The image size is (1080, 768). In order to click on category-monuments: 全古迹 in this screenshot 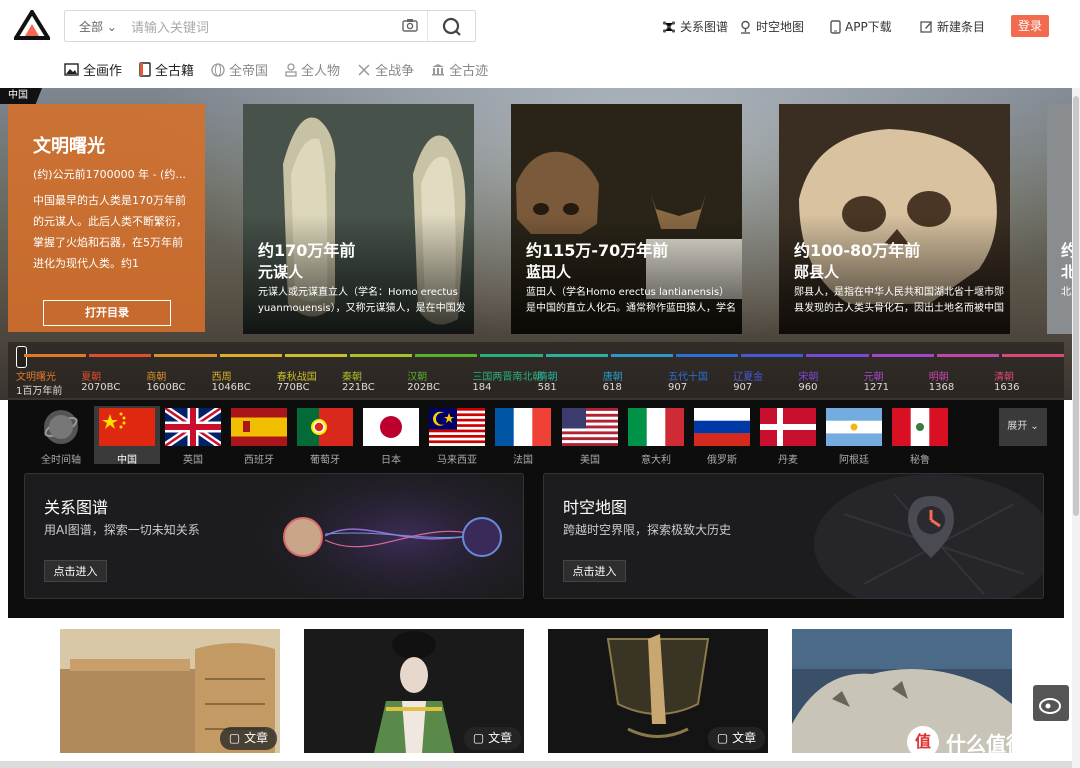, I will do `click(459, 69)`.